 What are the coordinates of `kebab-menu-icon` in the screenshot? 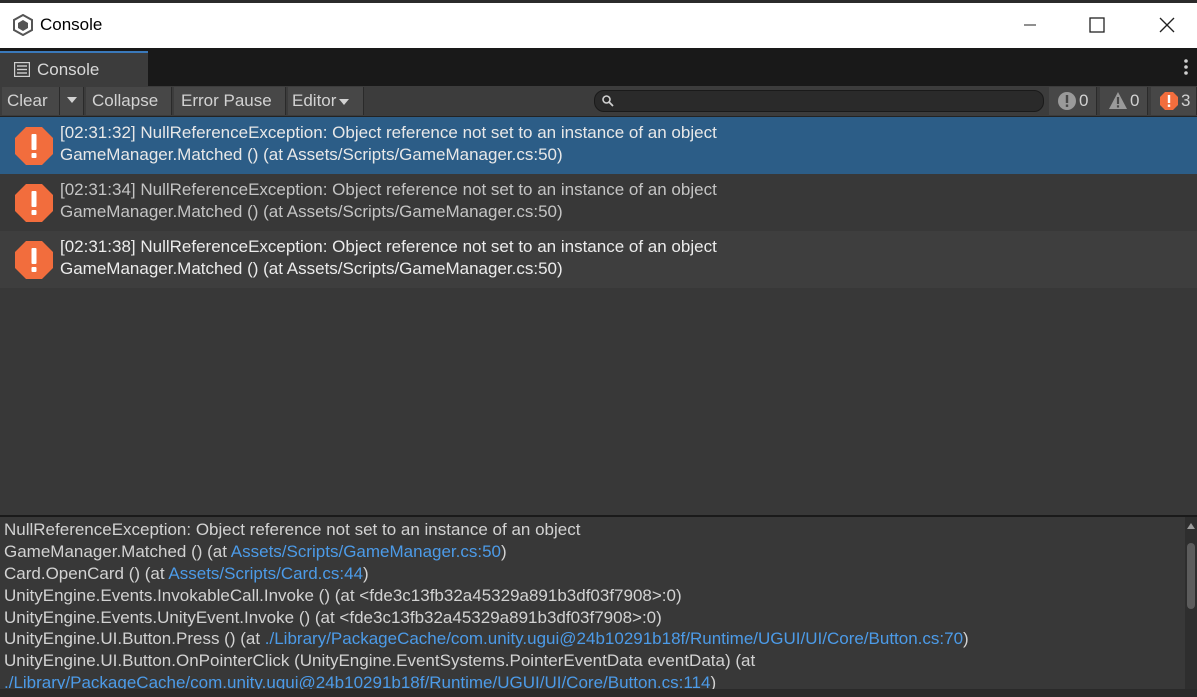 It's located at (1186, 67).